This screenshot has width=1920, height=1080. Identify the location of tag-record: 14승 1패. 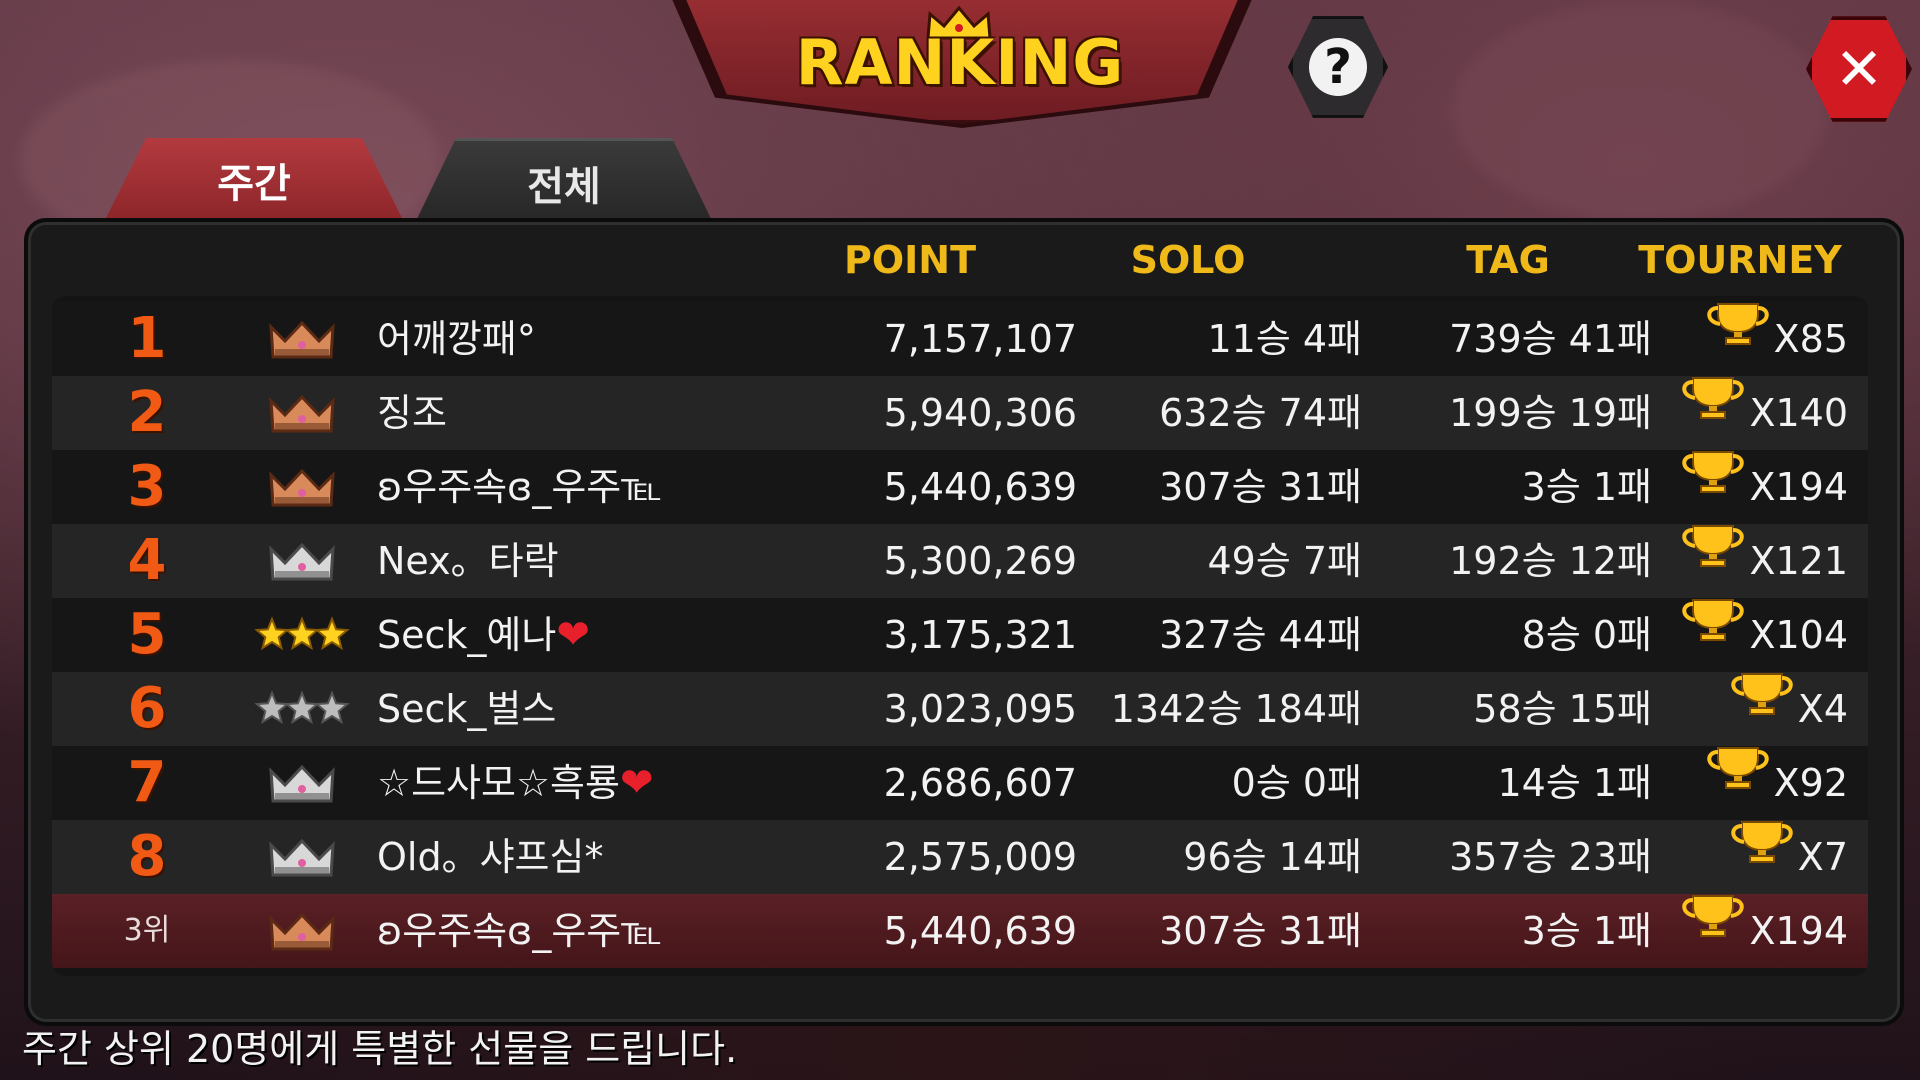
(1574, 783).